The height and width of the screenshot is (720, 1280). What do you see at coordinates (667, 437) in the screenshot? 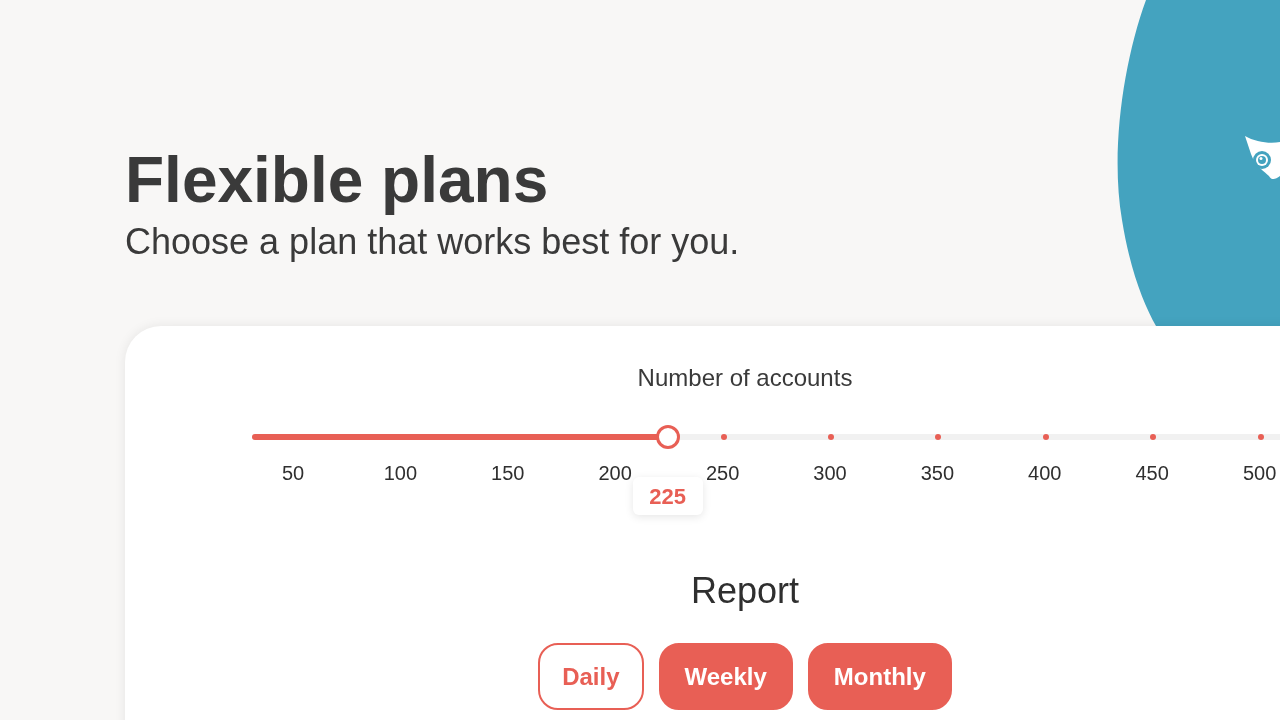
I see `slider-thumb` at bounding box center [667, 437].